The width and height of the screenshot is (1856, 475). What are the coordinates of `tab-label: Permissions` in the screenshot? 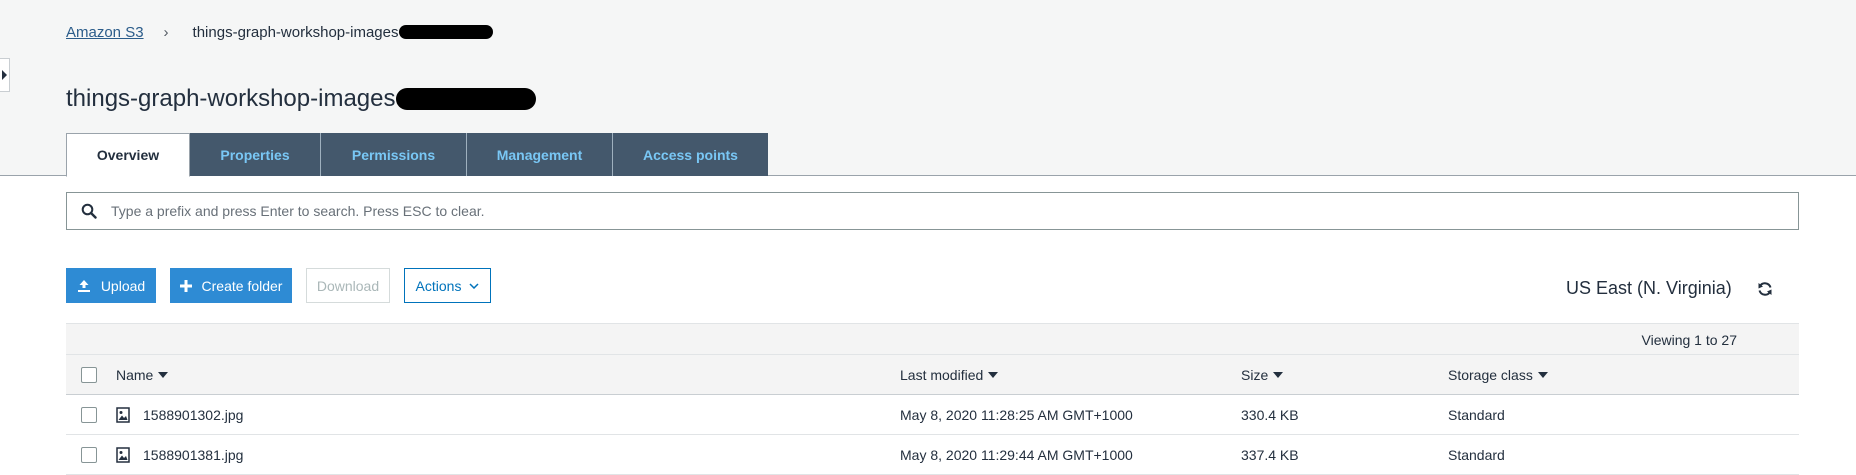 It's located at (393, 154).